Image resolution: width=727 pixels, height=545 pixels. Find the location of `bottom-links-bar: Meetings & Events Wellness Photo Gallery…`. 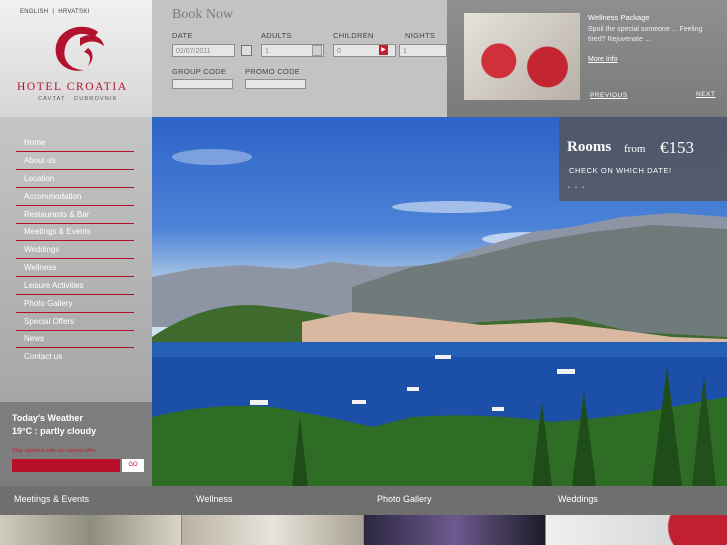

bottom-links-bar: Meetings & Events Wellness Photo Gallery… is located at coordinates (363, 500).